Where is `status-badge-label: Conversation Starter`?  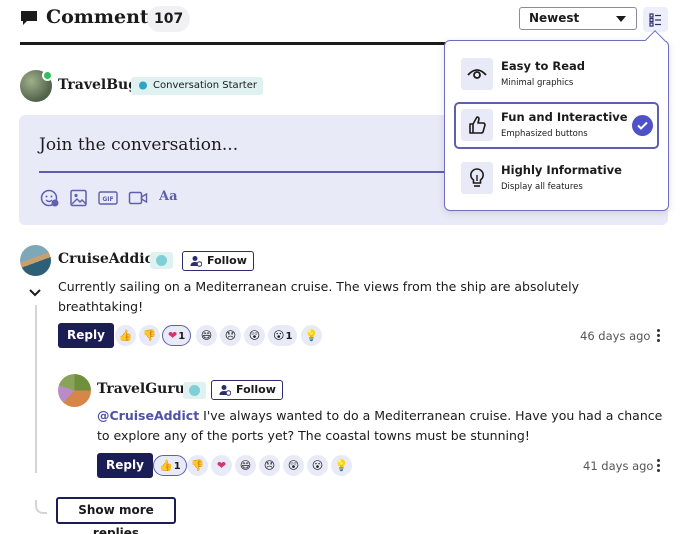
status-badge-label: Conversation Starter is located at coordinates (205, 85).